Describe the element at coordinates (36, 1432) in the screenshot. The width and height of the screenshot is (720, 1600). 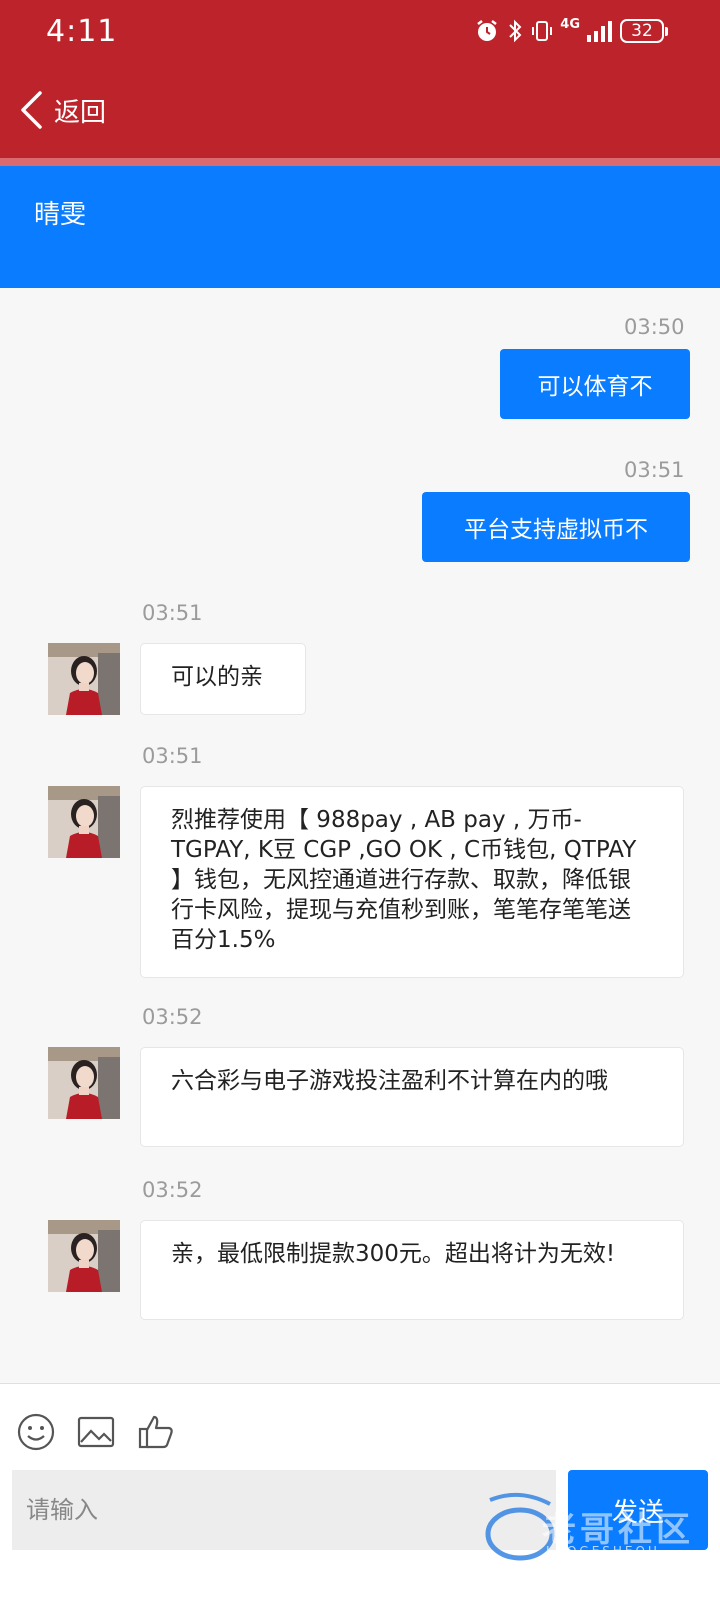
I see `emoji-icon` at that location.